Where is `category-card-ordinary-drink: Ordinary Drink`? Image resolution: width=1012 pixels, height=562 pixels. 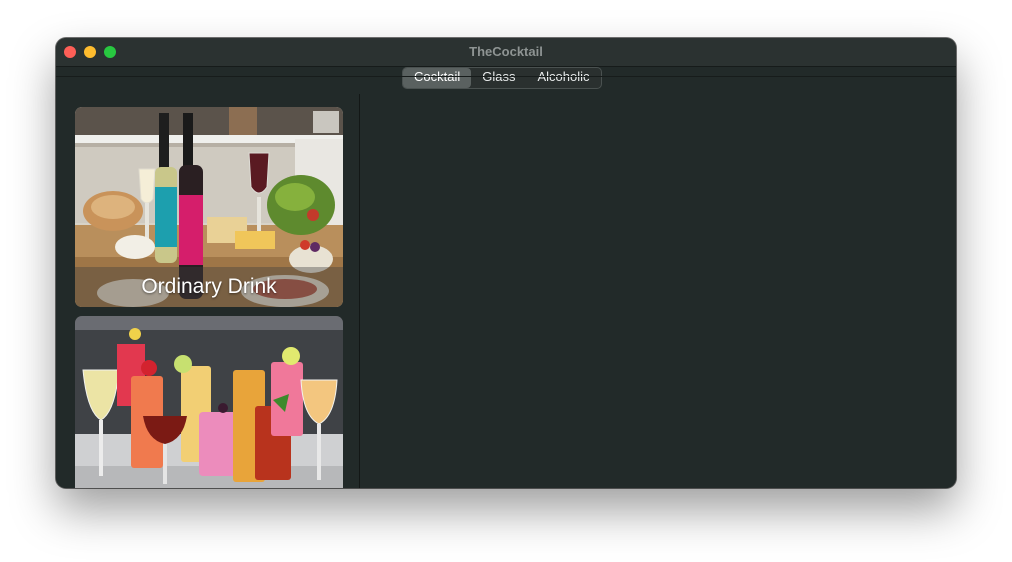
category-card-ordinary-drink: Ordinary Drink is located at coordinates (209, 207).